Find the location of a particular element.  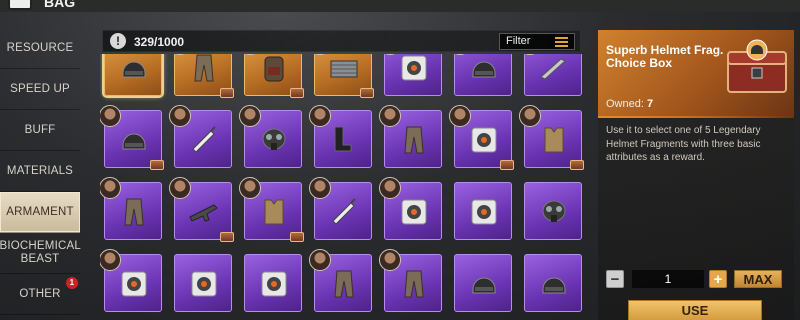

category-biochemical-beast: BIOCHEMICAL BEAST is located at coordinates (40, 253).